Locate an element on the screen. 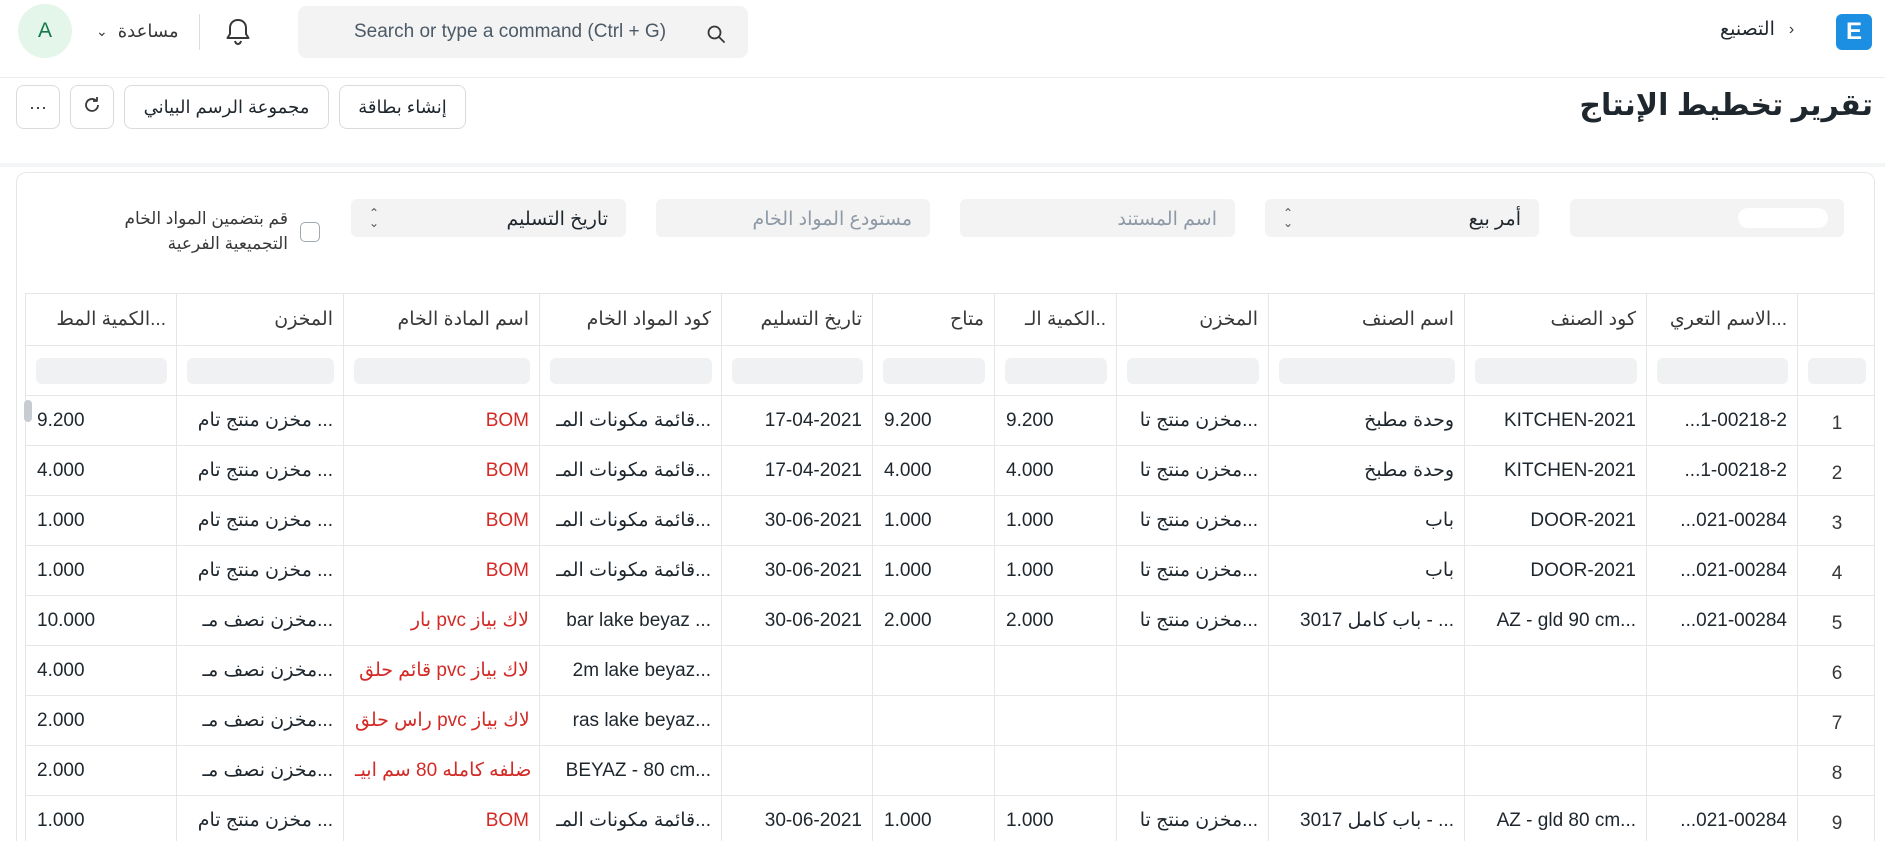  column-header: متاح is located at coordinates (934, 320).